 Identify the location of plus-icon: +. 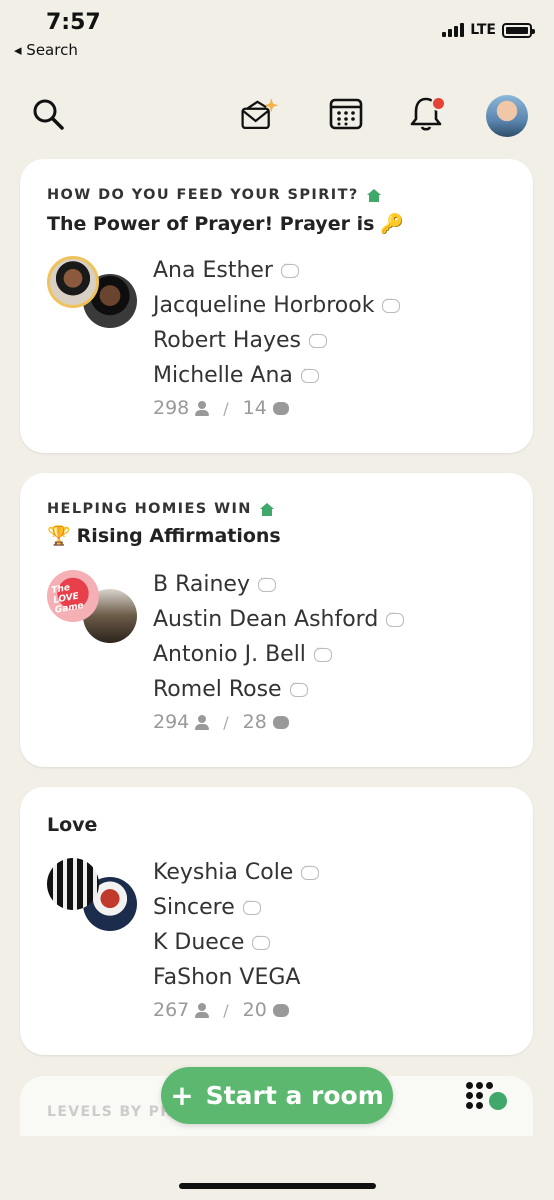
(182, 1095).